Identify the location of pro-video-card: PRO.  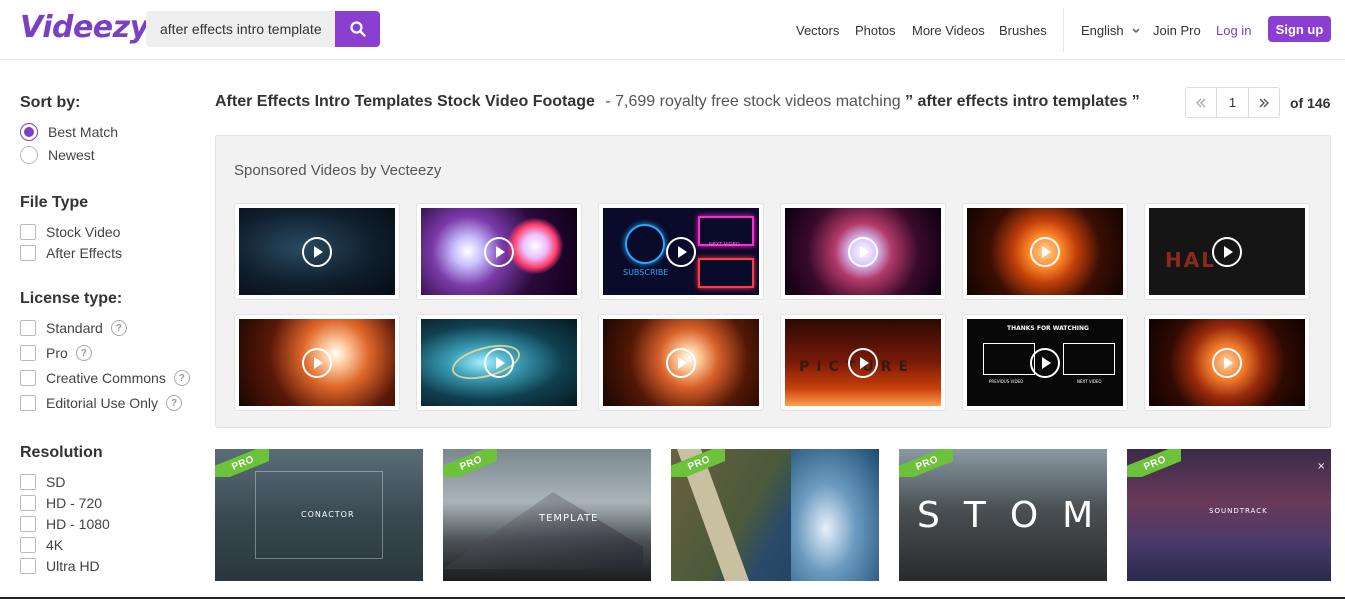
(775, 515).